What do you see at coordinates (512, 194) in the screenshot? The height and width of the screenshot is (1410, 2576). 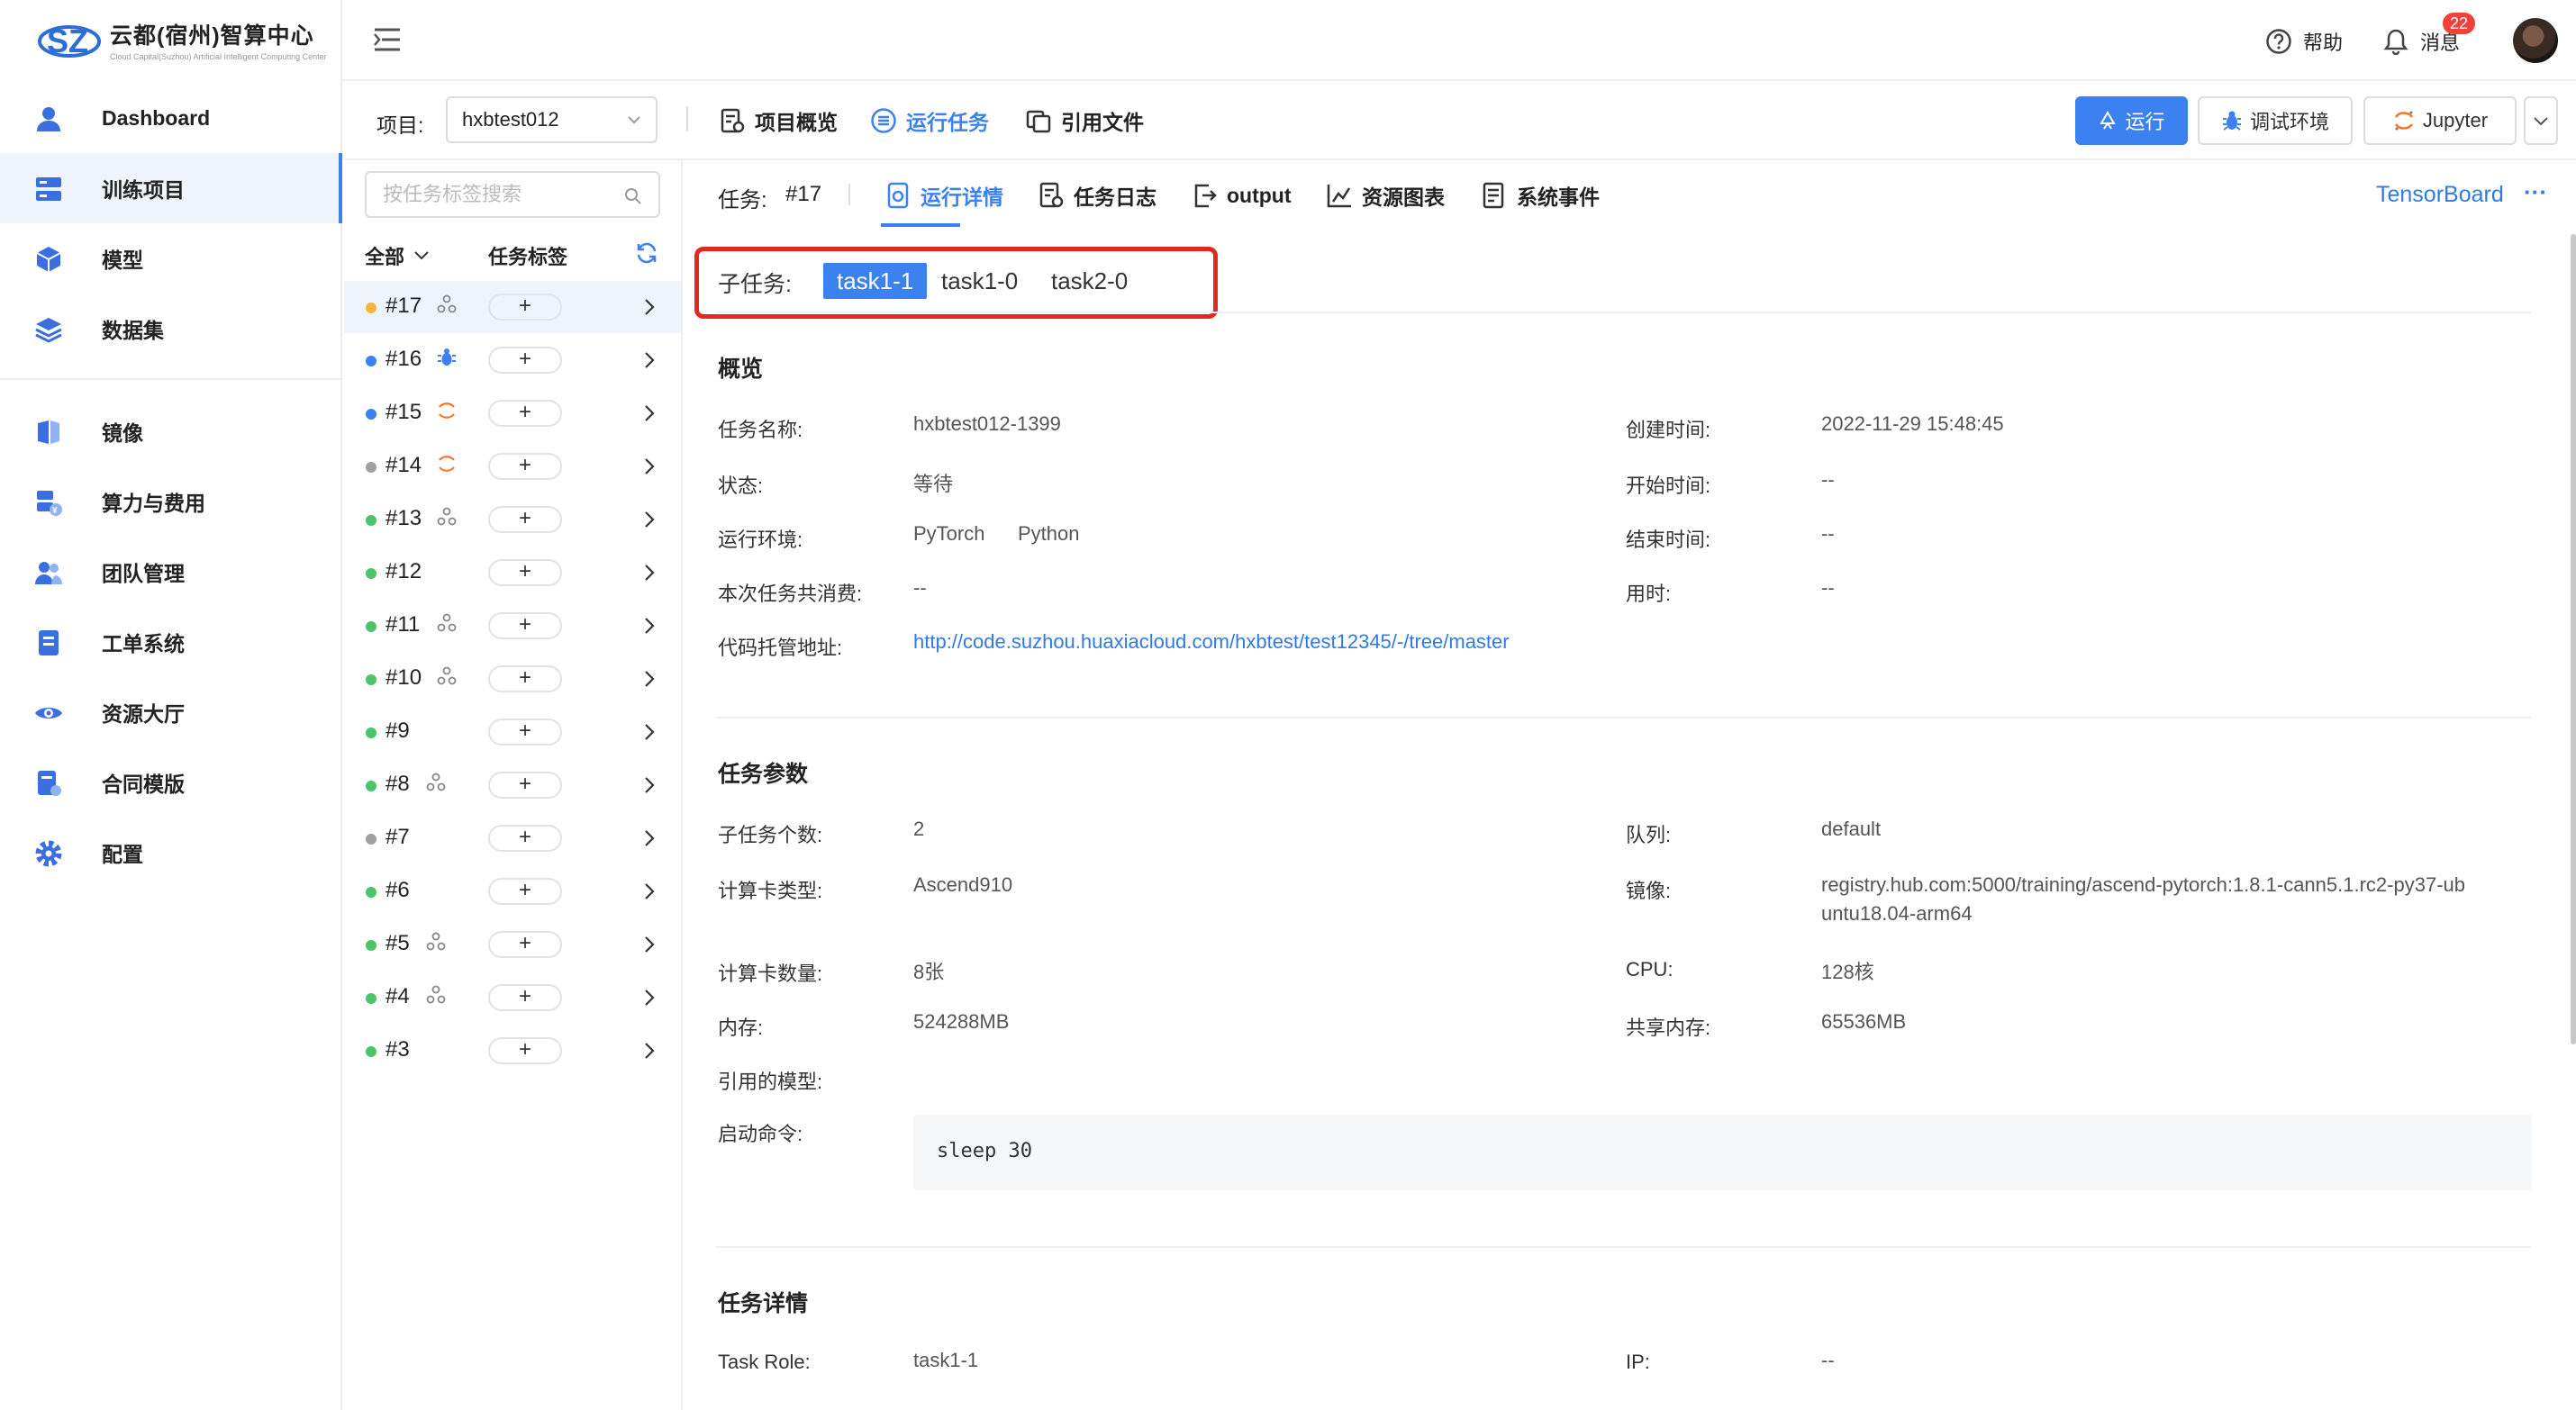 I see `task-tag-search-input: 按任务标签搜索` at bounding box center [512, 194].